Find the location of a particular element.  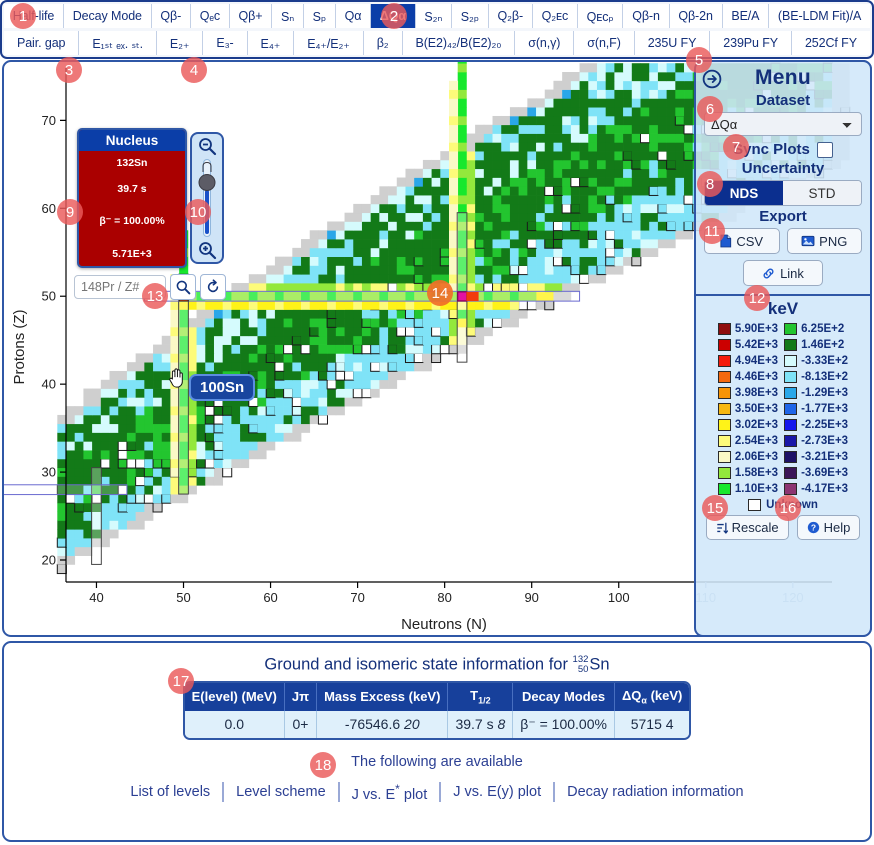

property-tab-1: E₁ₛₜ ₑₓ. ₛₜ. is located at coordinates (118, 43).